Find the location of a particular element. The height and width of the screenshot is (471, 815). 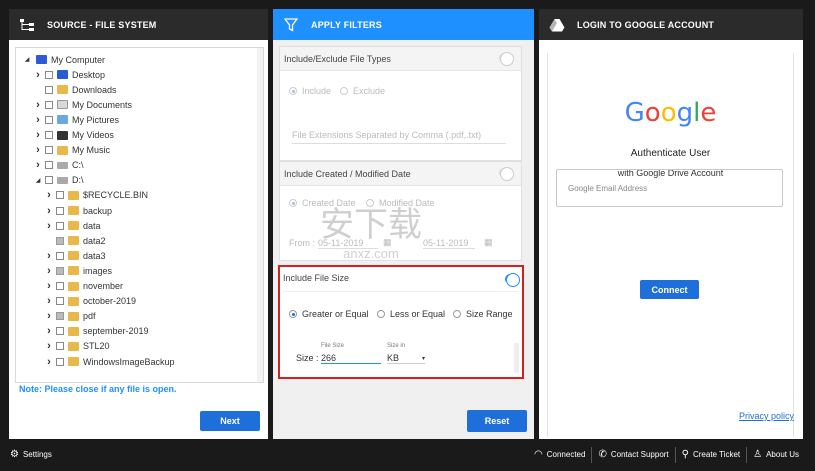

connect-button: Connect is located at coordinates (669, 289).